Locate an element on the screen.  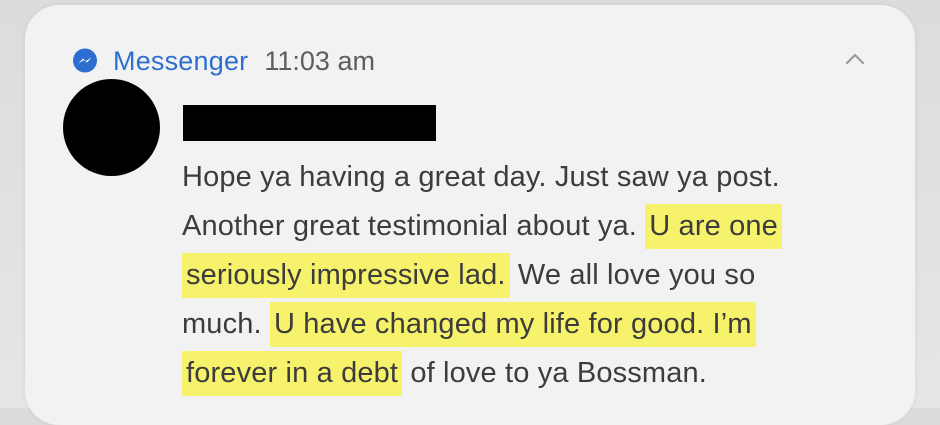
message-text: We all love you so is located at coordinates (632, 275).